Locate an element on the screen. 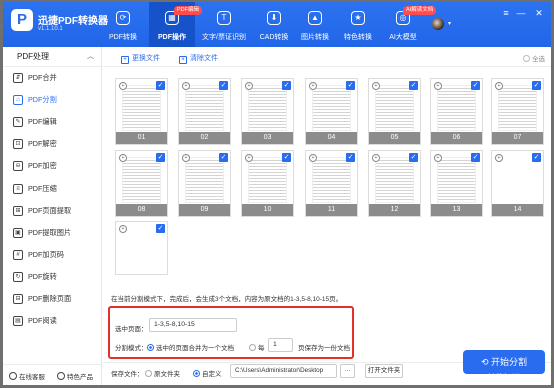 The height and width of the screenshot is (388, 554). sidebar-item-rotate: ↻ PDF旋转 is located at coordinates (52, 277).